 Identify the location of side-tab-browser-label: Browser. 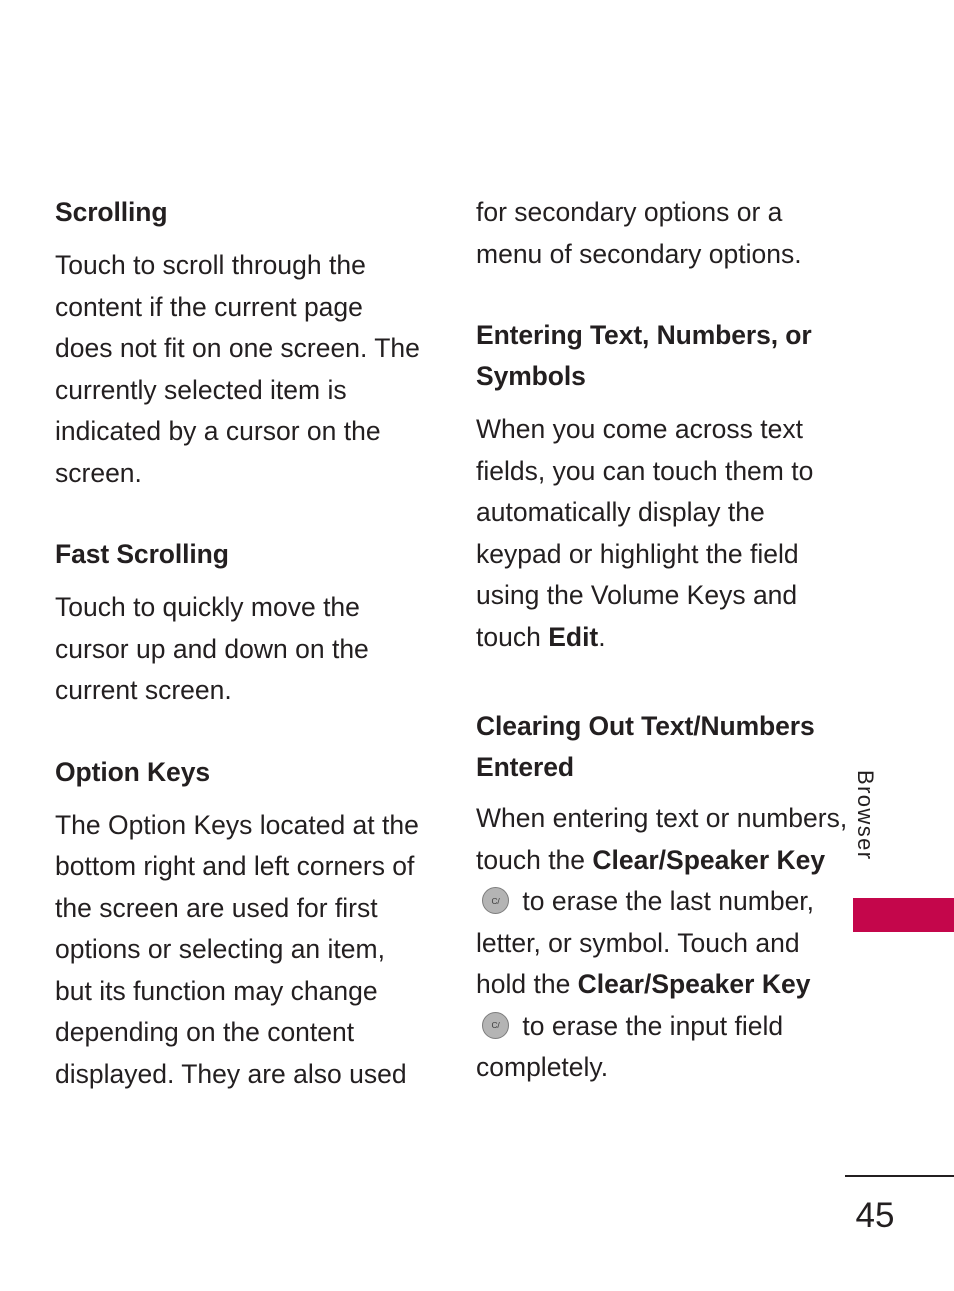
(872, 830).